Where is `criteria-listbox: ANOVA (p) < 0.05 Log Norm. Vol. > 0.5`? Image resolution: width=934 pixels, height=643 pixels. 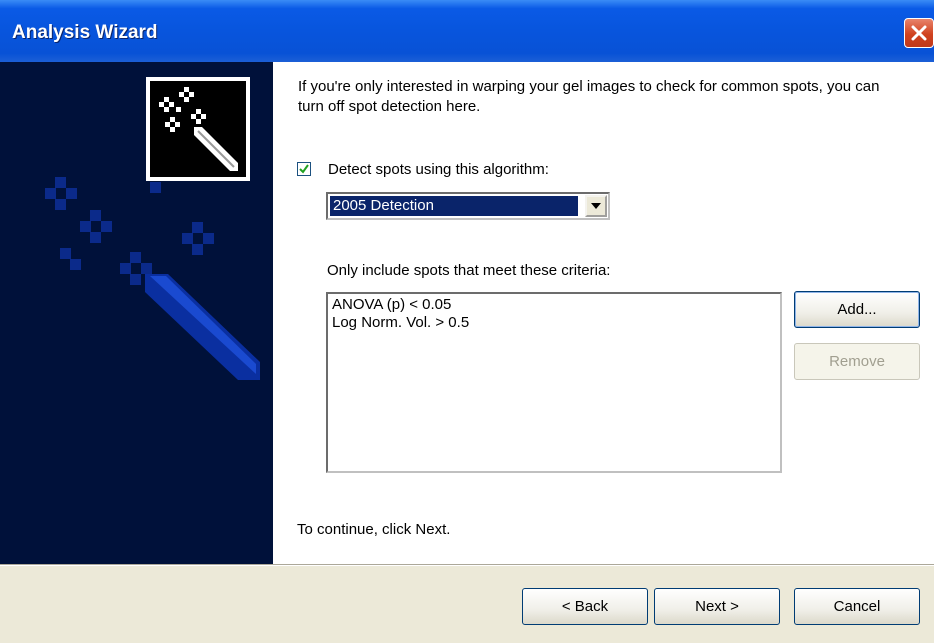
criteria-listbox: ANOVA (p) < 0.05 Log Norm. Vol. > 0.5 is located at coordinates (554, 382).